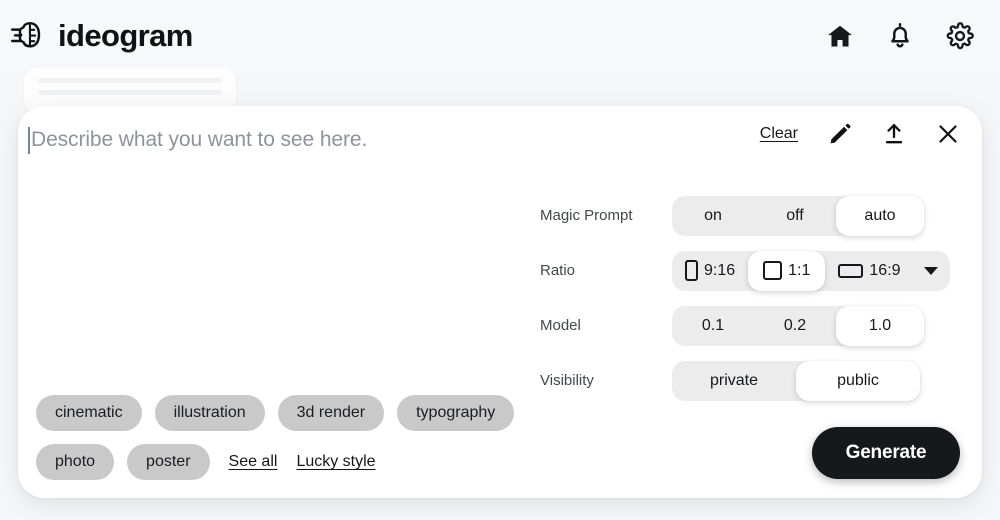  What do you see at coordinates (713, 216) in the screenshot?
I see `magic-prompt-option-on: on` at bounding box center [713, 216].